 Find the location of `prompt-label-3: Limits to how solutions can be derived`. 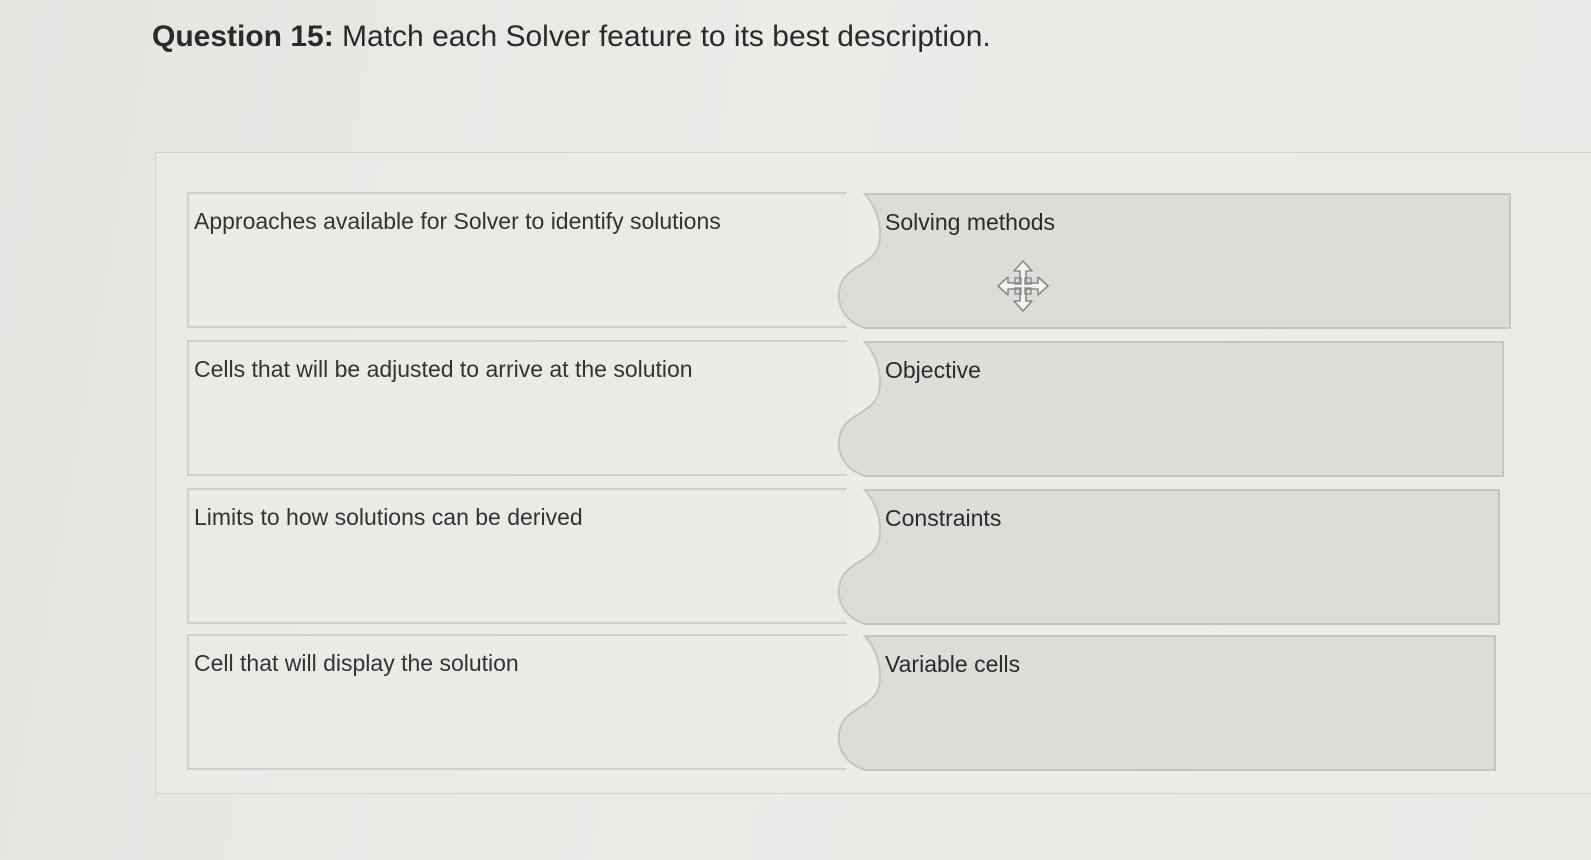

prompt-label-3: Limits to how solutions can be derived is located at coordinates (388, 517).